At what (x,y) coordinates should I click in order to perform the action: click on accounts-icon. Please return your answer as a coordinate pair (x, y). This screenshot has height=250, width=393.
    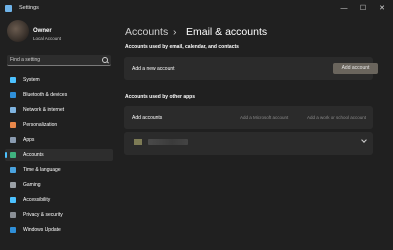
    Looking at the image, I should click on (13, 155).